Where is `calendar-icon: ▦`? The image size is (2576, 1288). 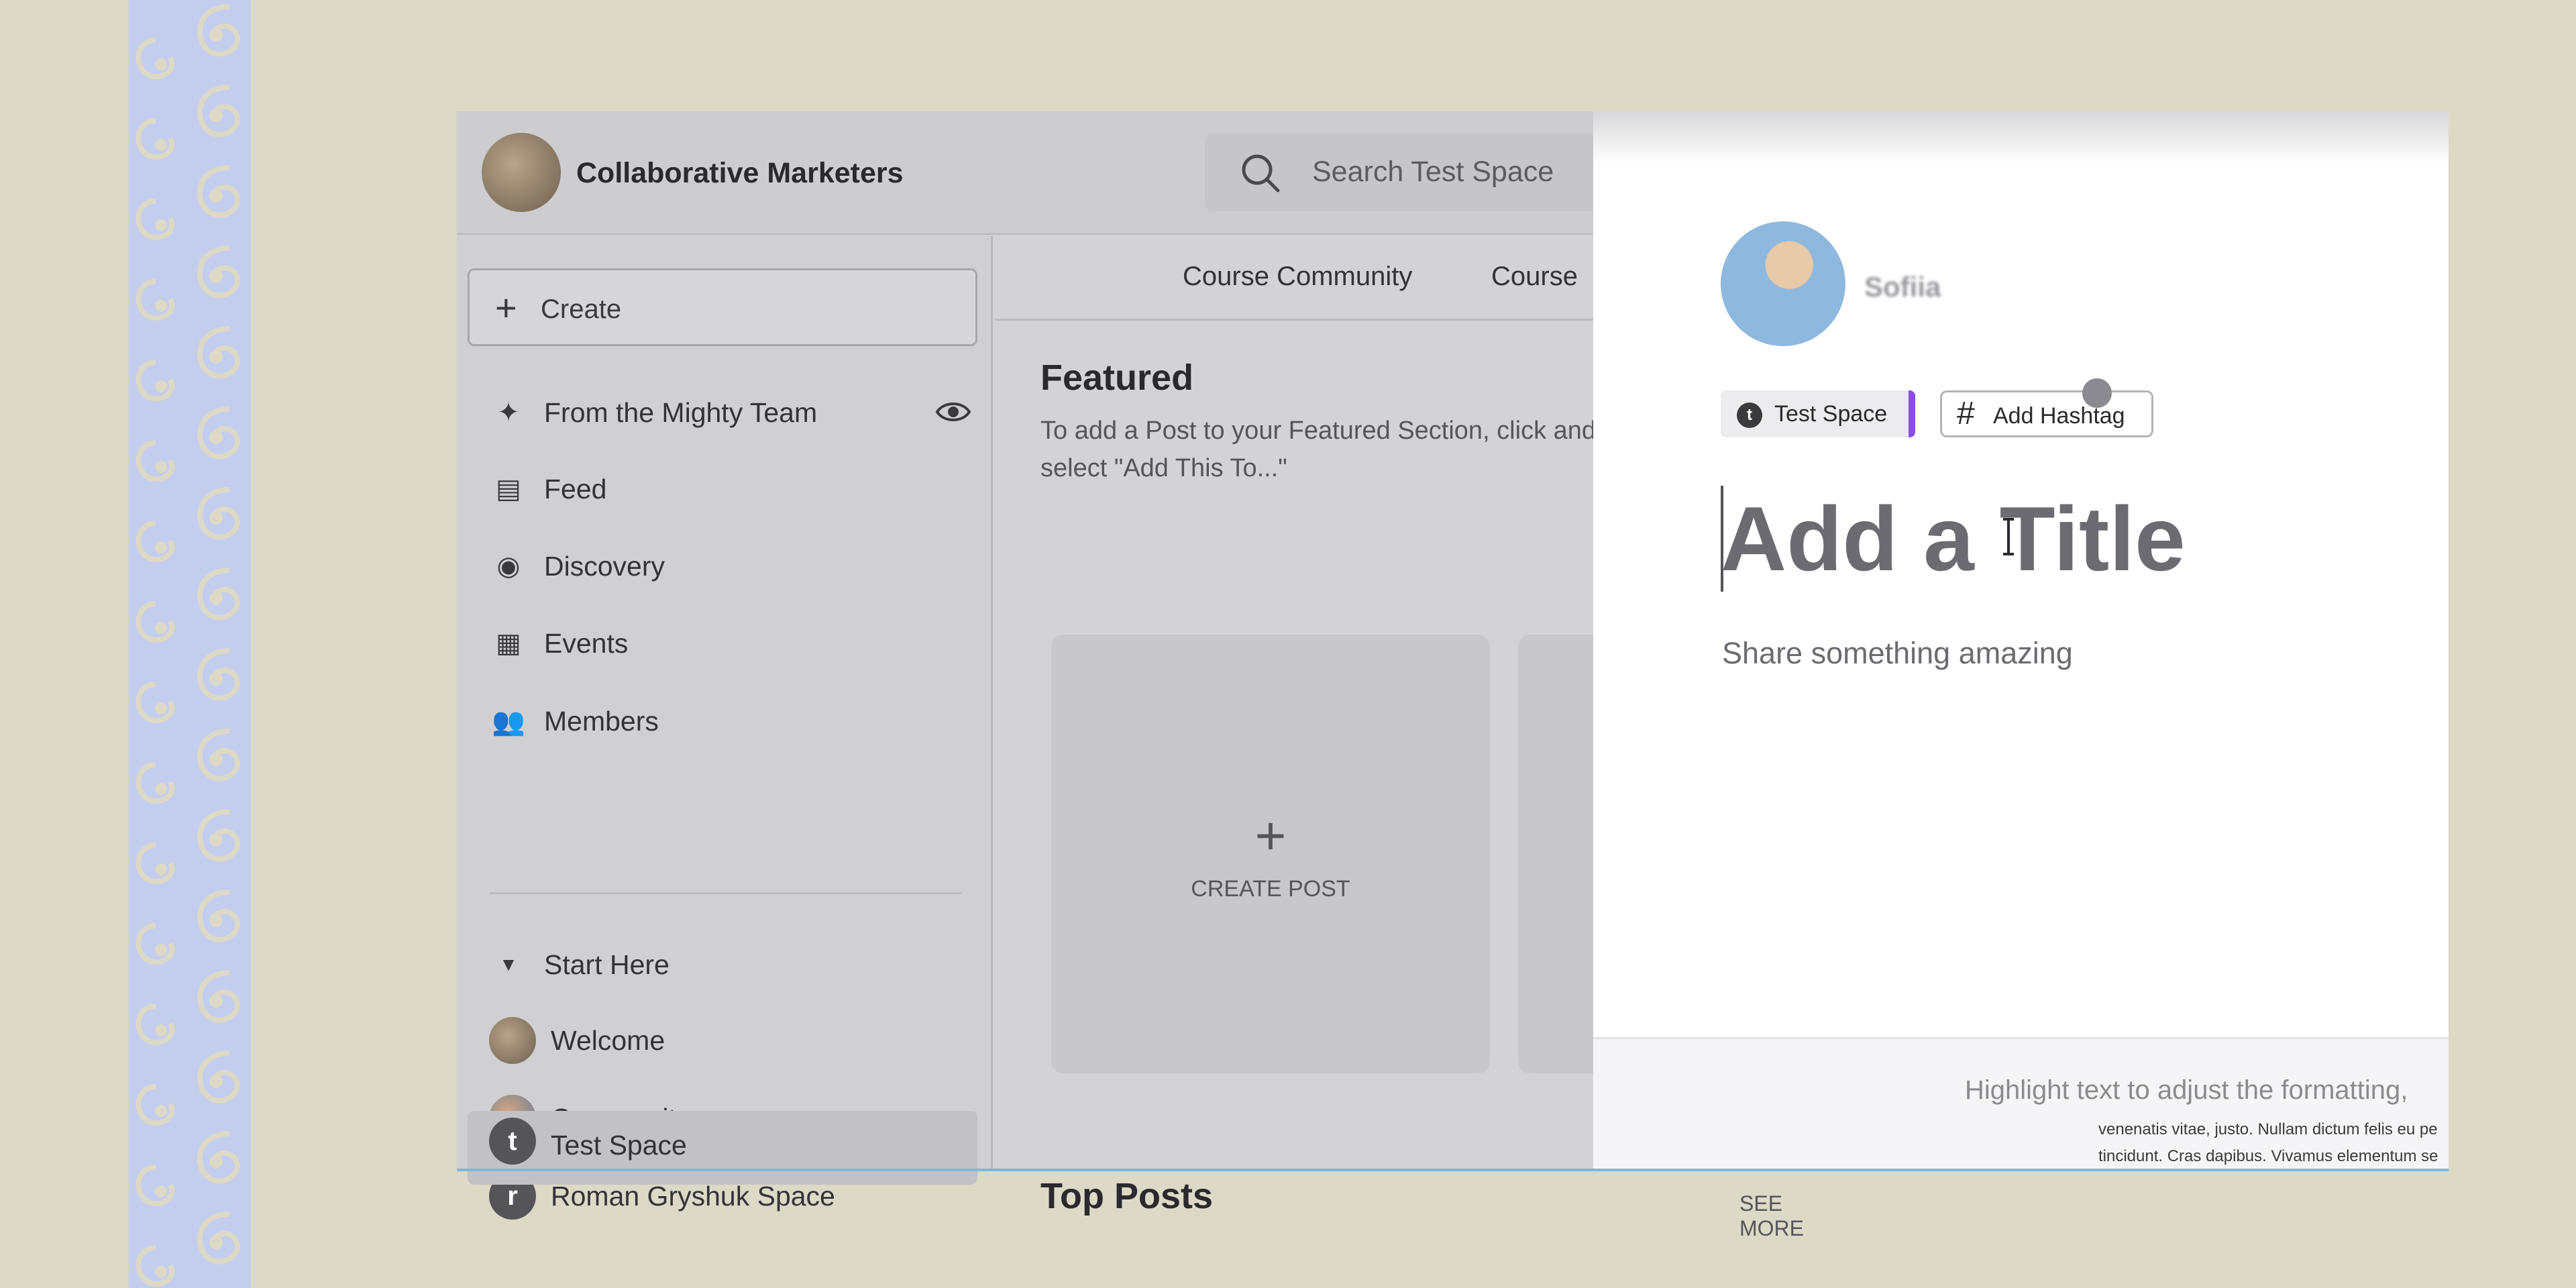 calendar-icon: ▦ is located at coordinates (508, 643).